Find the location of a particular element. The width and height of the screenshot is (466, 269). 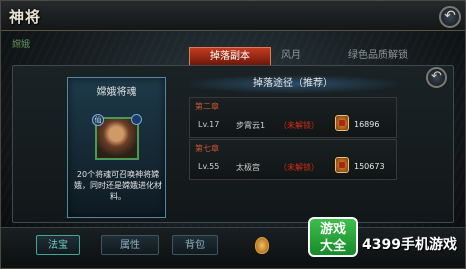

bag-button: 背包 is located at coordinates (195, 245).